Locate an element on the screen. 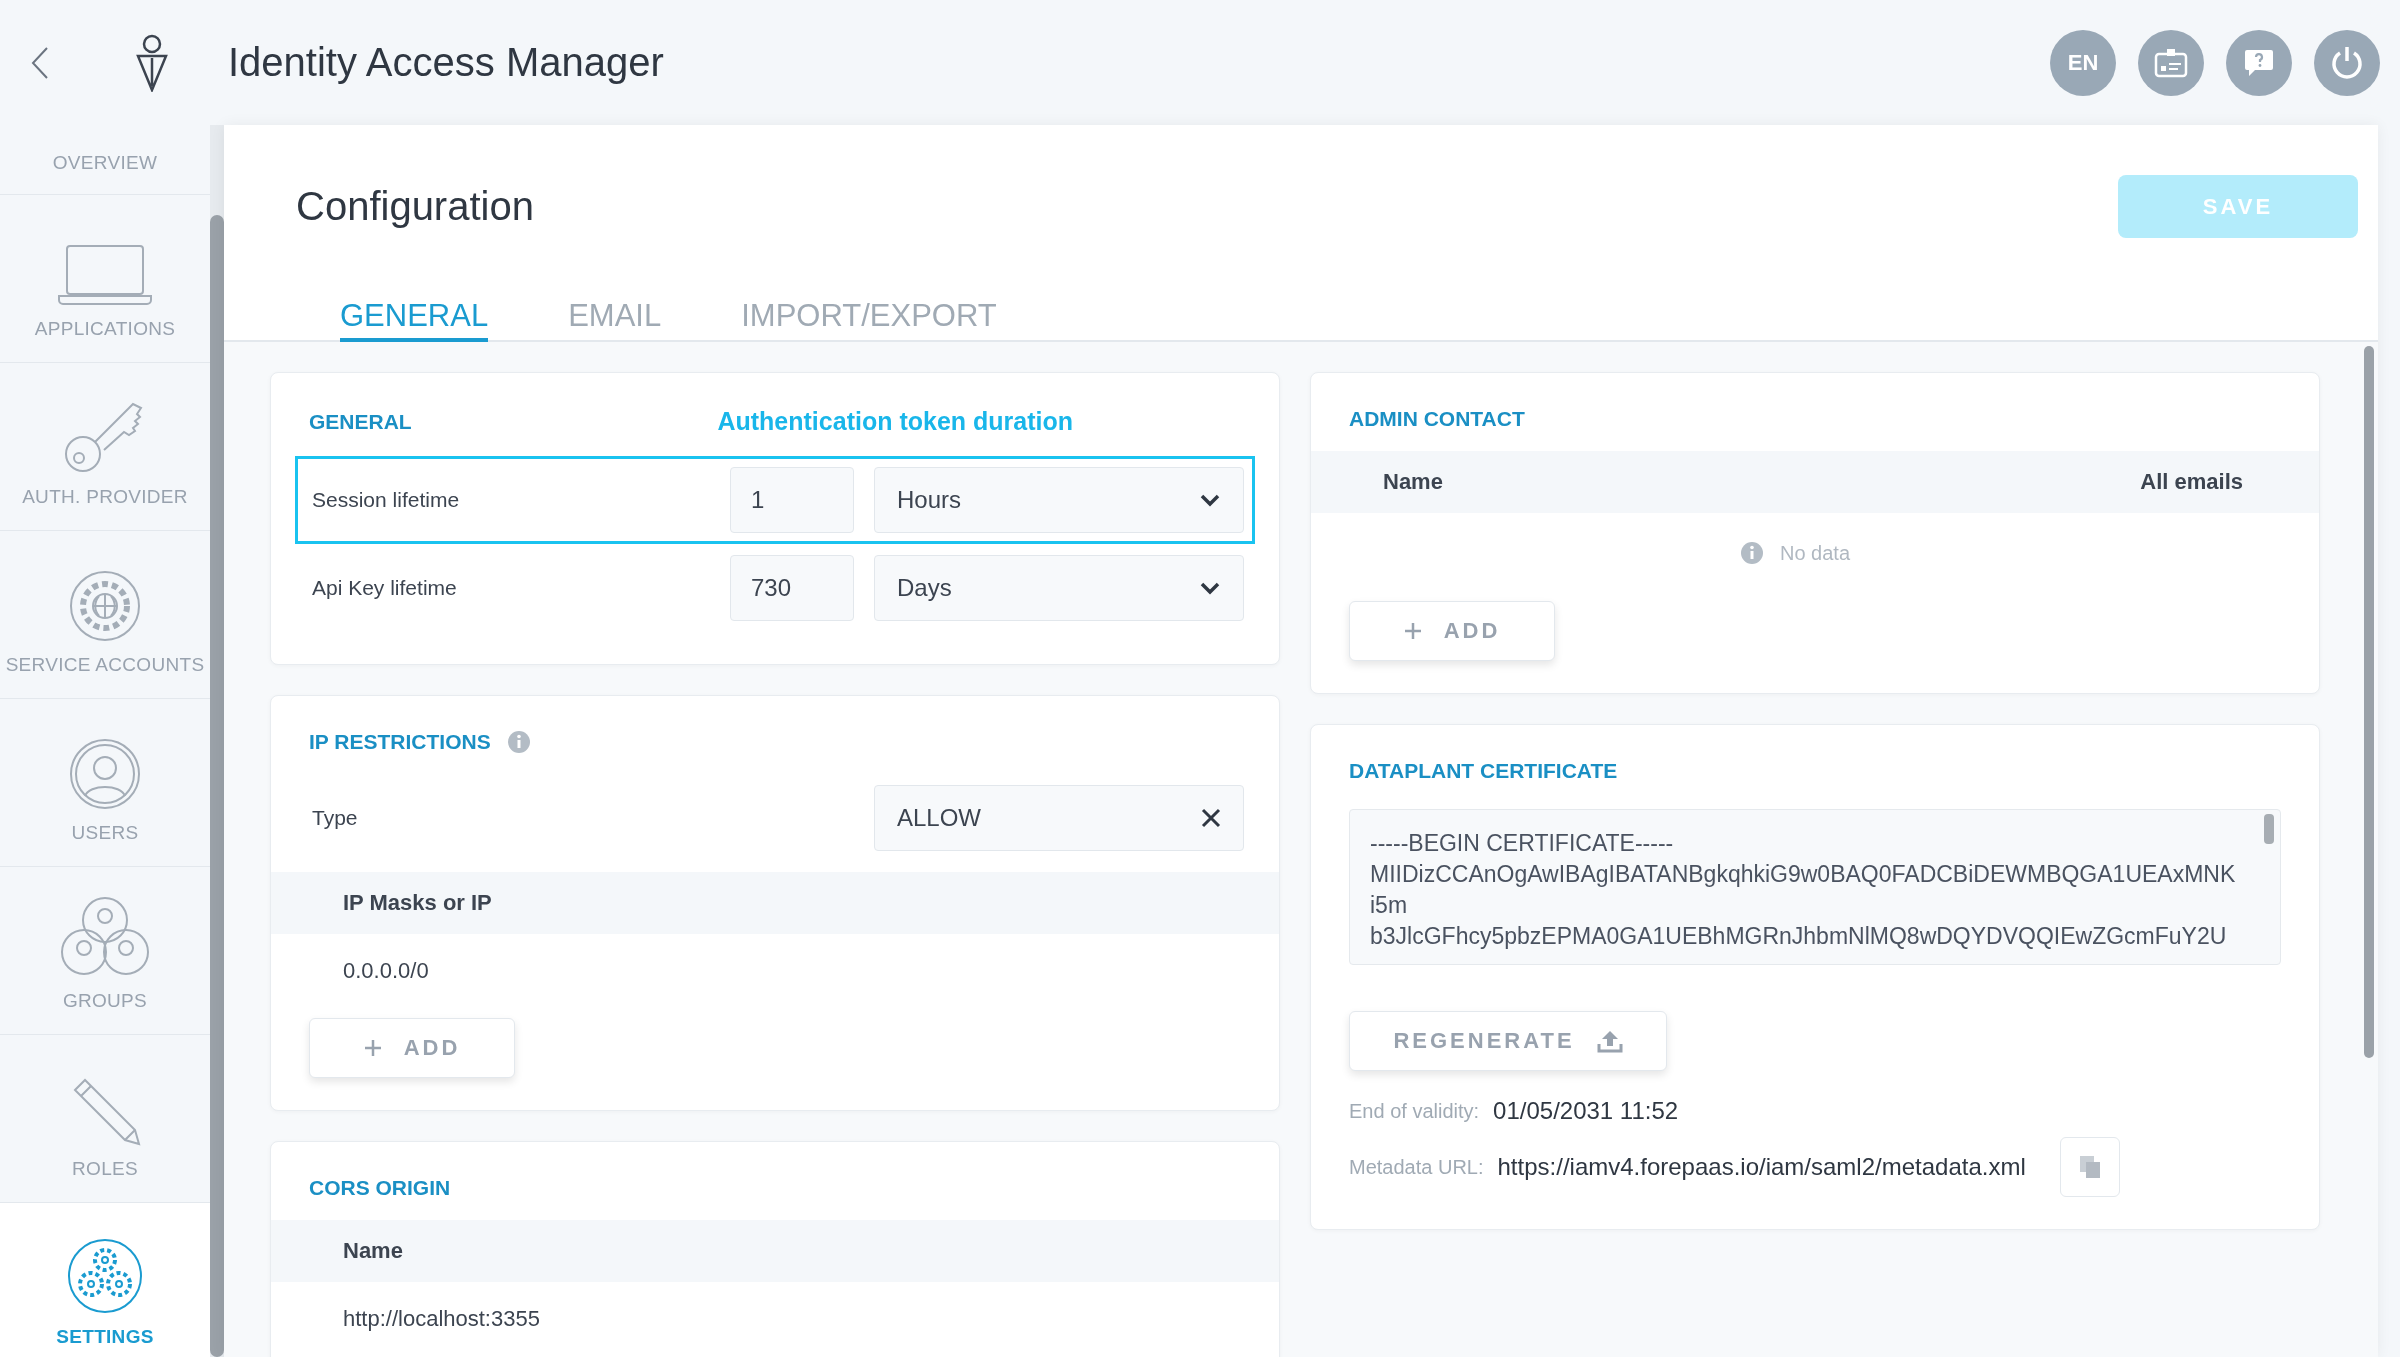  power-icon is located at coordinates (2347, 62).